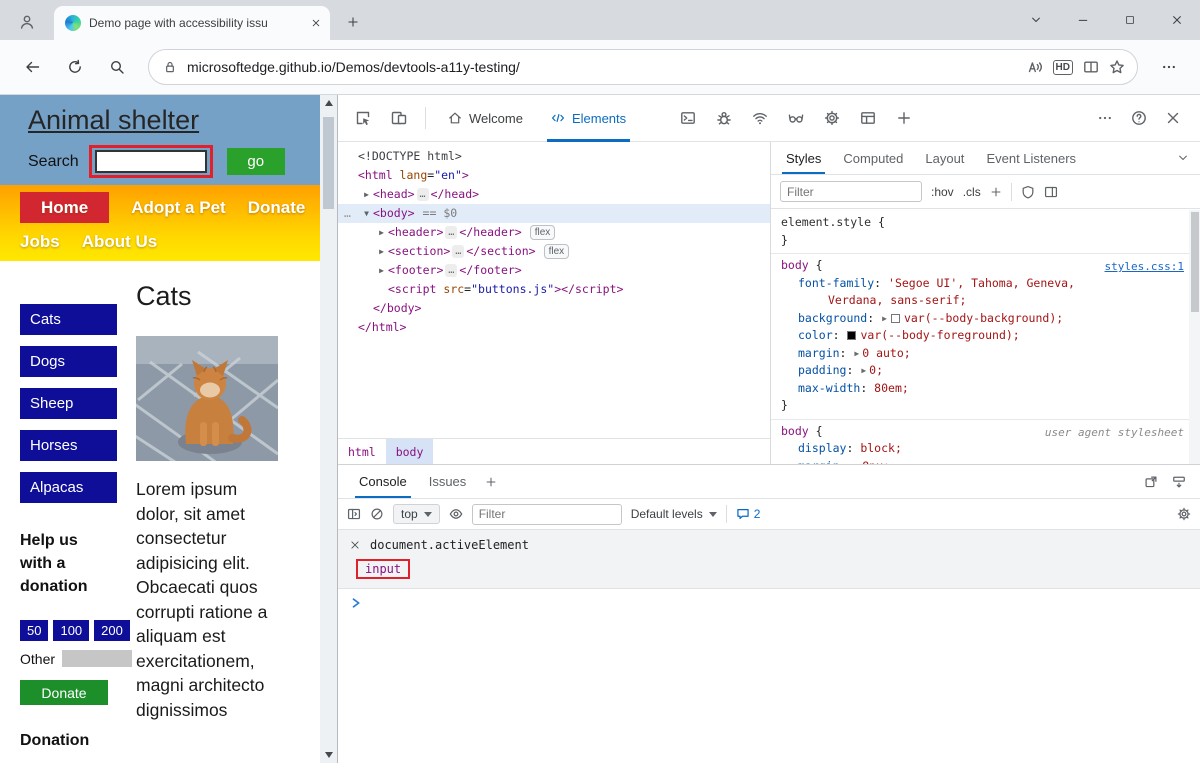  What do you see at coordinates (150, 161) in the screenshot?
I see `search-input` at bounding box center [150, 161].